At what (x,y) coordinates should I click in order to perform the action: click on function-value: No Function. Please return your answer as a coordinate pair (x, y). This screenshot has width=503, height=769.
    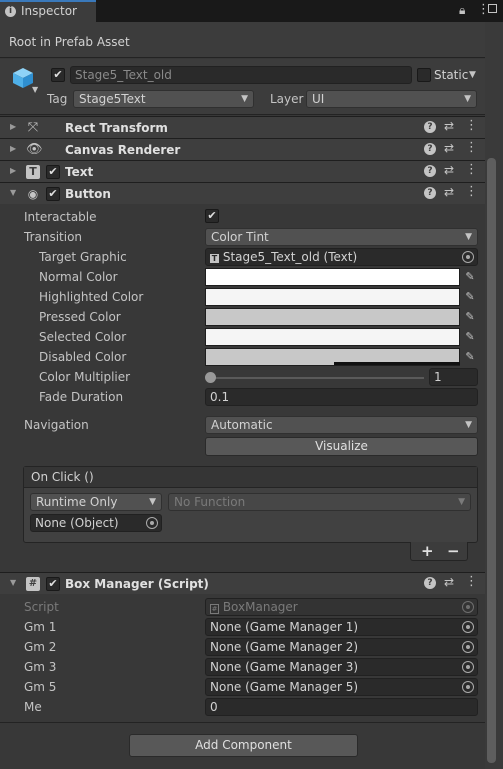
    Looking at the image, I should click on (210, 502).